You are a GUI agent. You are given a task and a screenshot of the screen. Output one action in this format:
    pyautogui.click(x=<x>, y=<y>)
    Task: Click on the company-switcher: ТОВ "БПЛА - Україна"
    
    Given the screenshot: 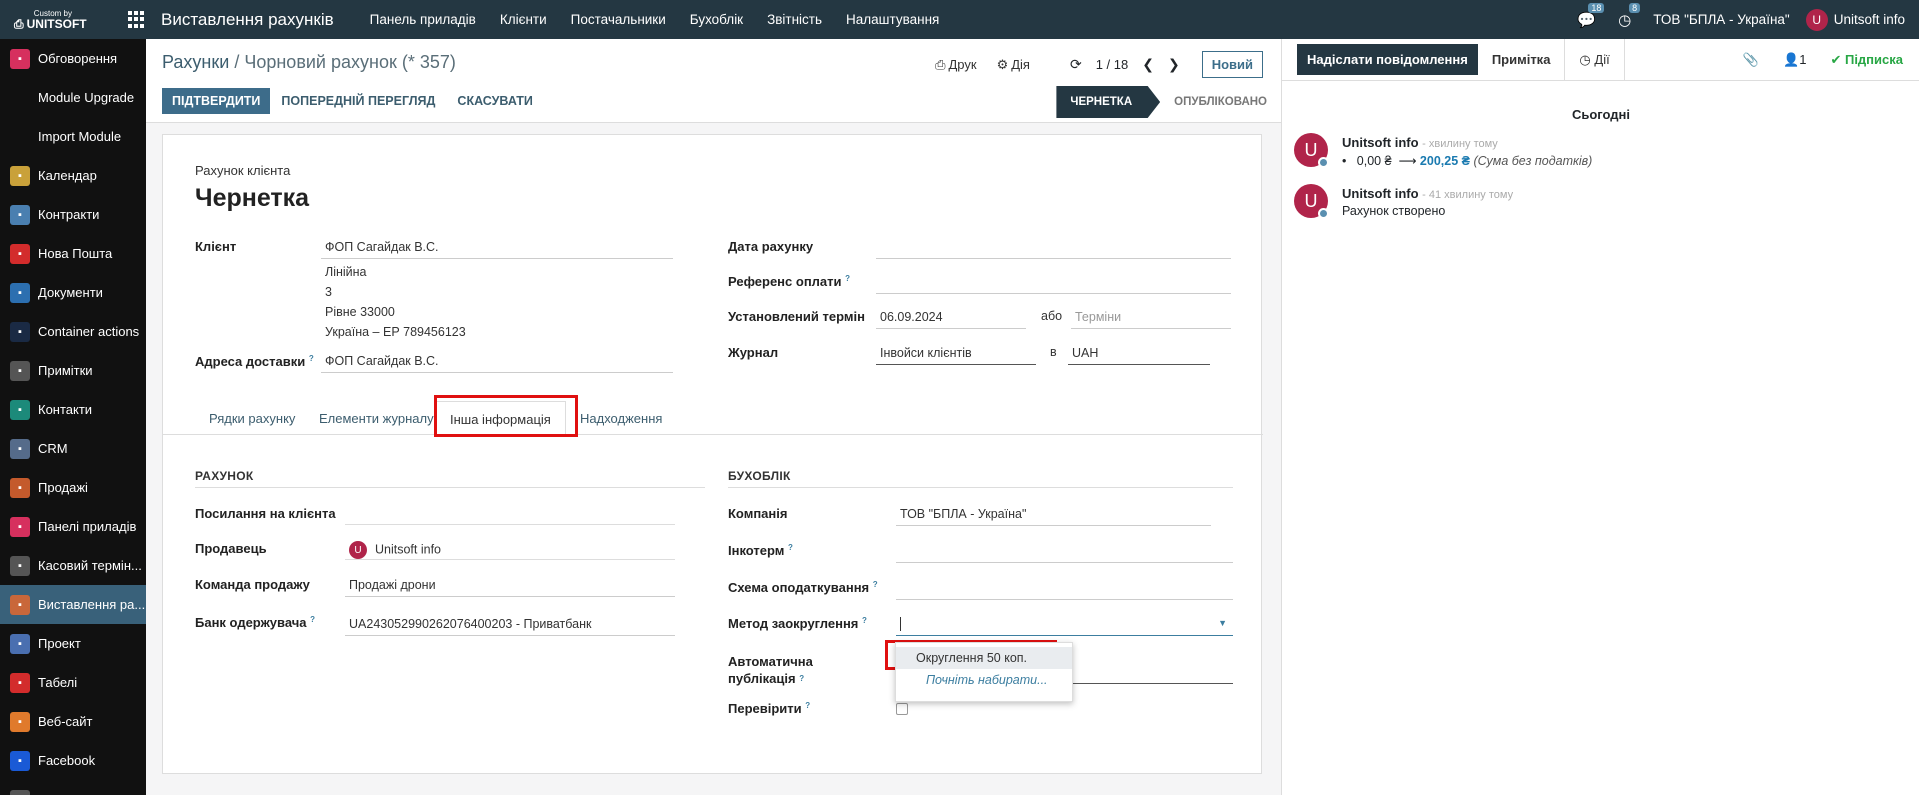 What is the action you would take?
    pyautogui.click(x=1721, y=19)
    